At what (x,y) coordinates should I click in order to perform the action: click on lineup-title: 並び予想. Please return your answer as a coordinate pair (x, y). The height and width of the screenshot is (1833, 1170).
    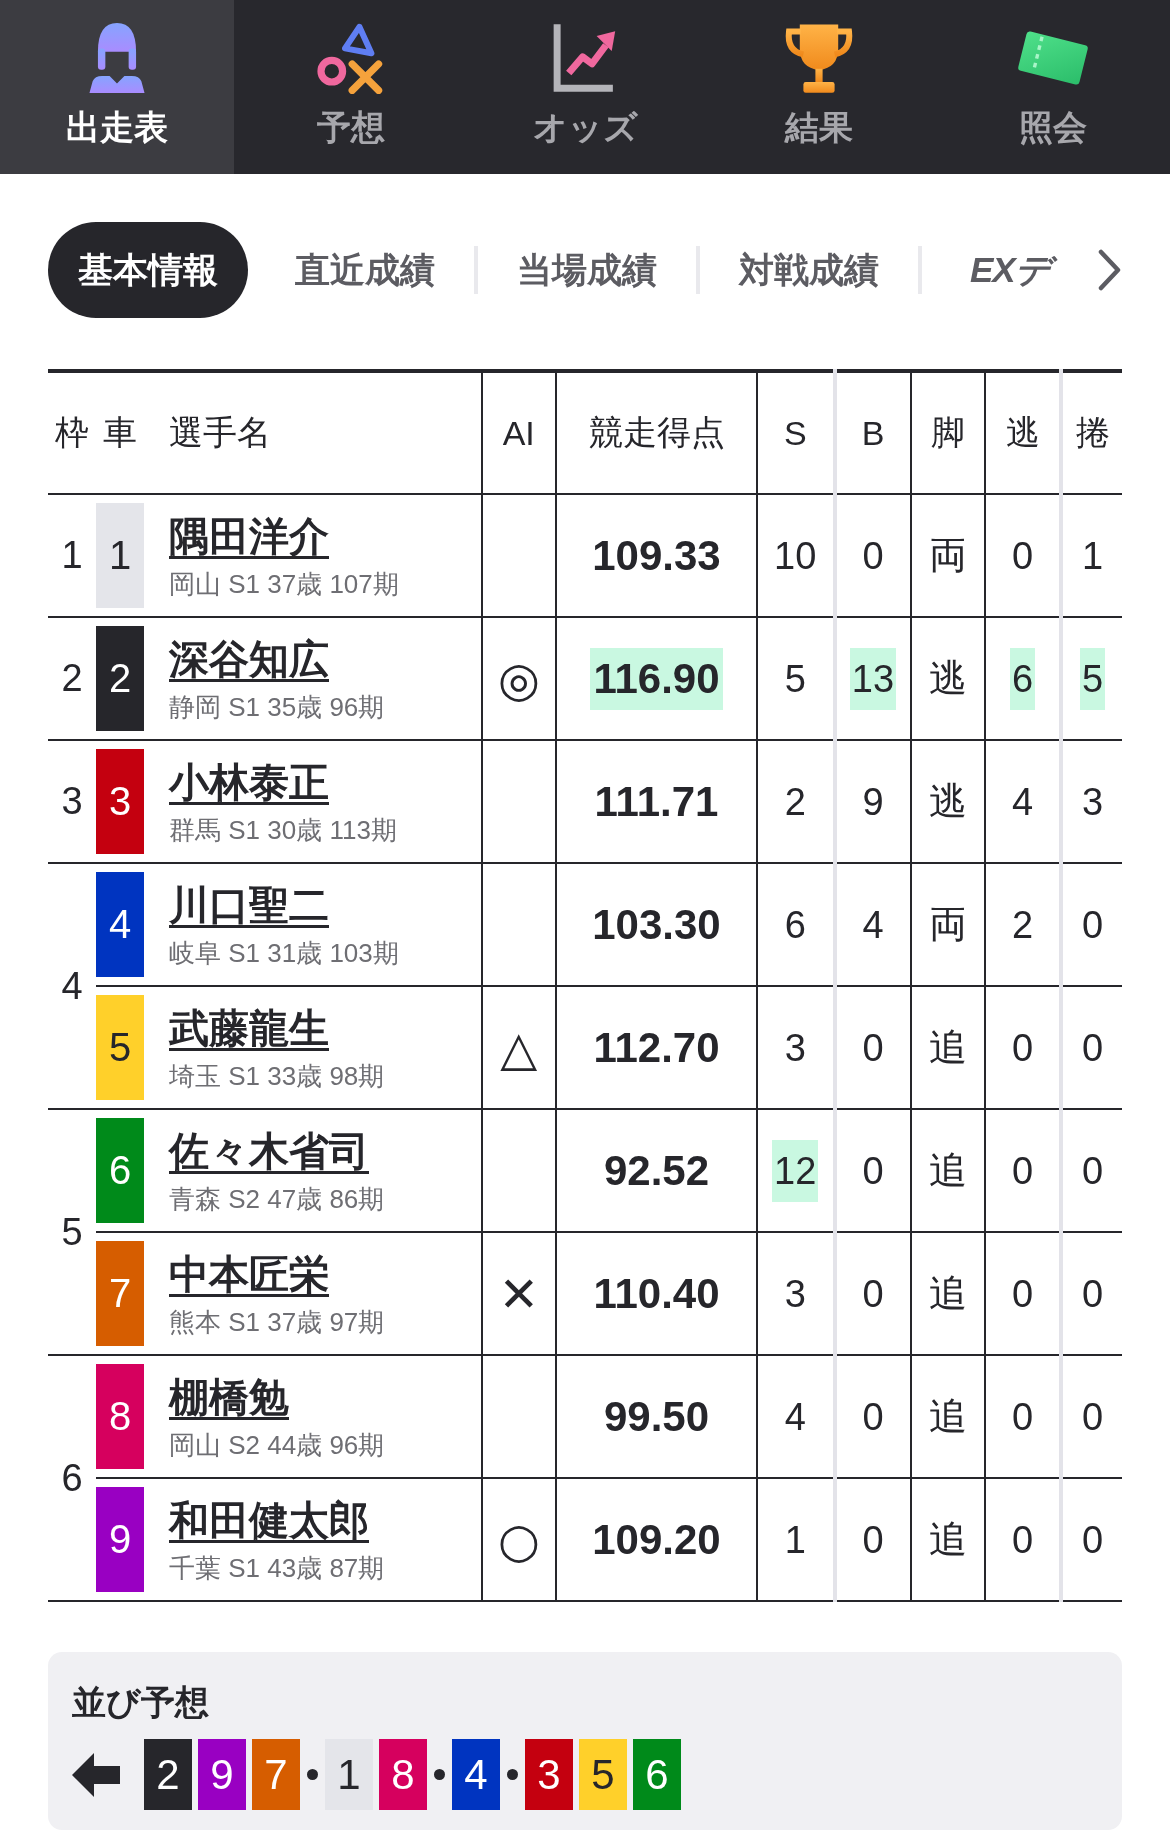
    Looking at the image, I should click on (140, 1702).